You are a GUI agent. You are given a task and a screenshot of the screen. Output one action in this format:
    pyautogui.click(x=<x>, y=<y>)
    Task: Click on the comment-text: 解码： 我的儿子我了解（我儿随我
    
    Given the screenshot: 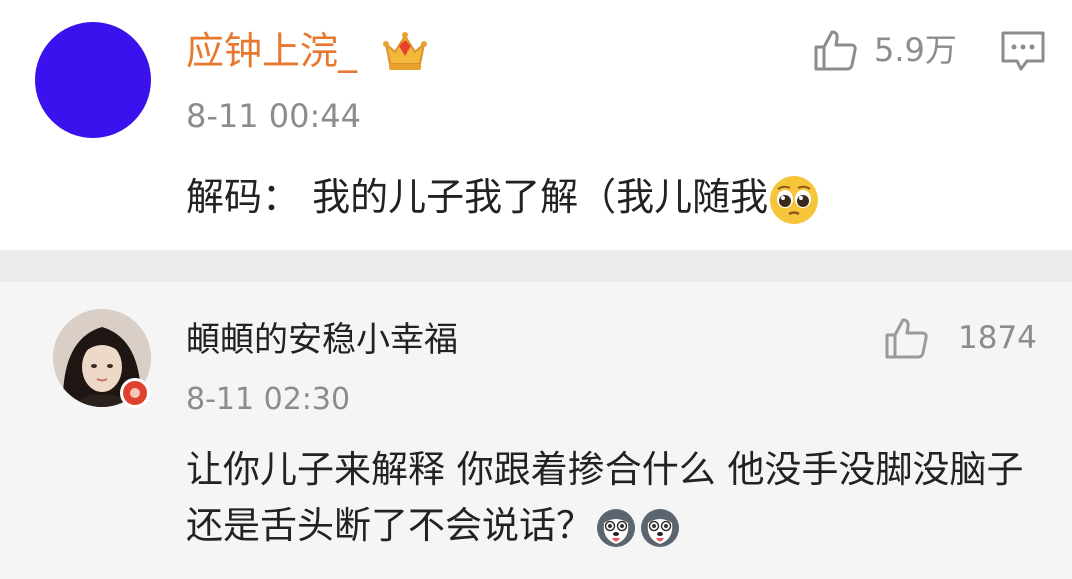 What is the action you would take?
    pyautogui.click(x=503, y=198)
    